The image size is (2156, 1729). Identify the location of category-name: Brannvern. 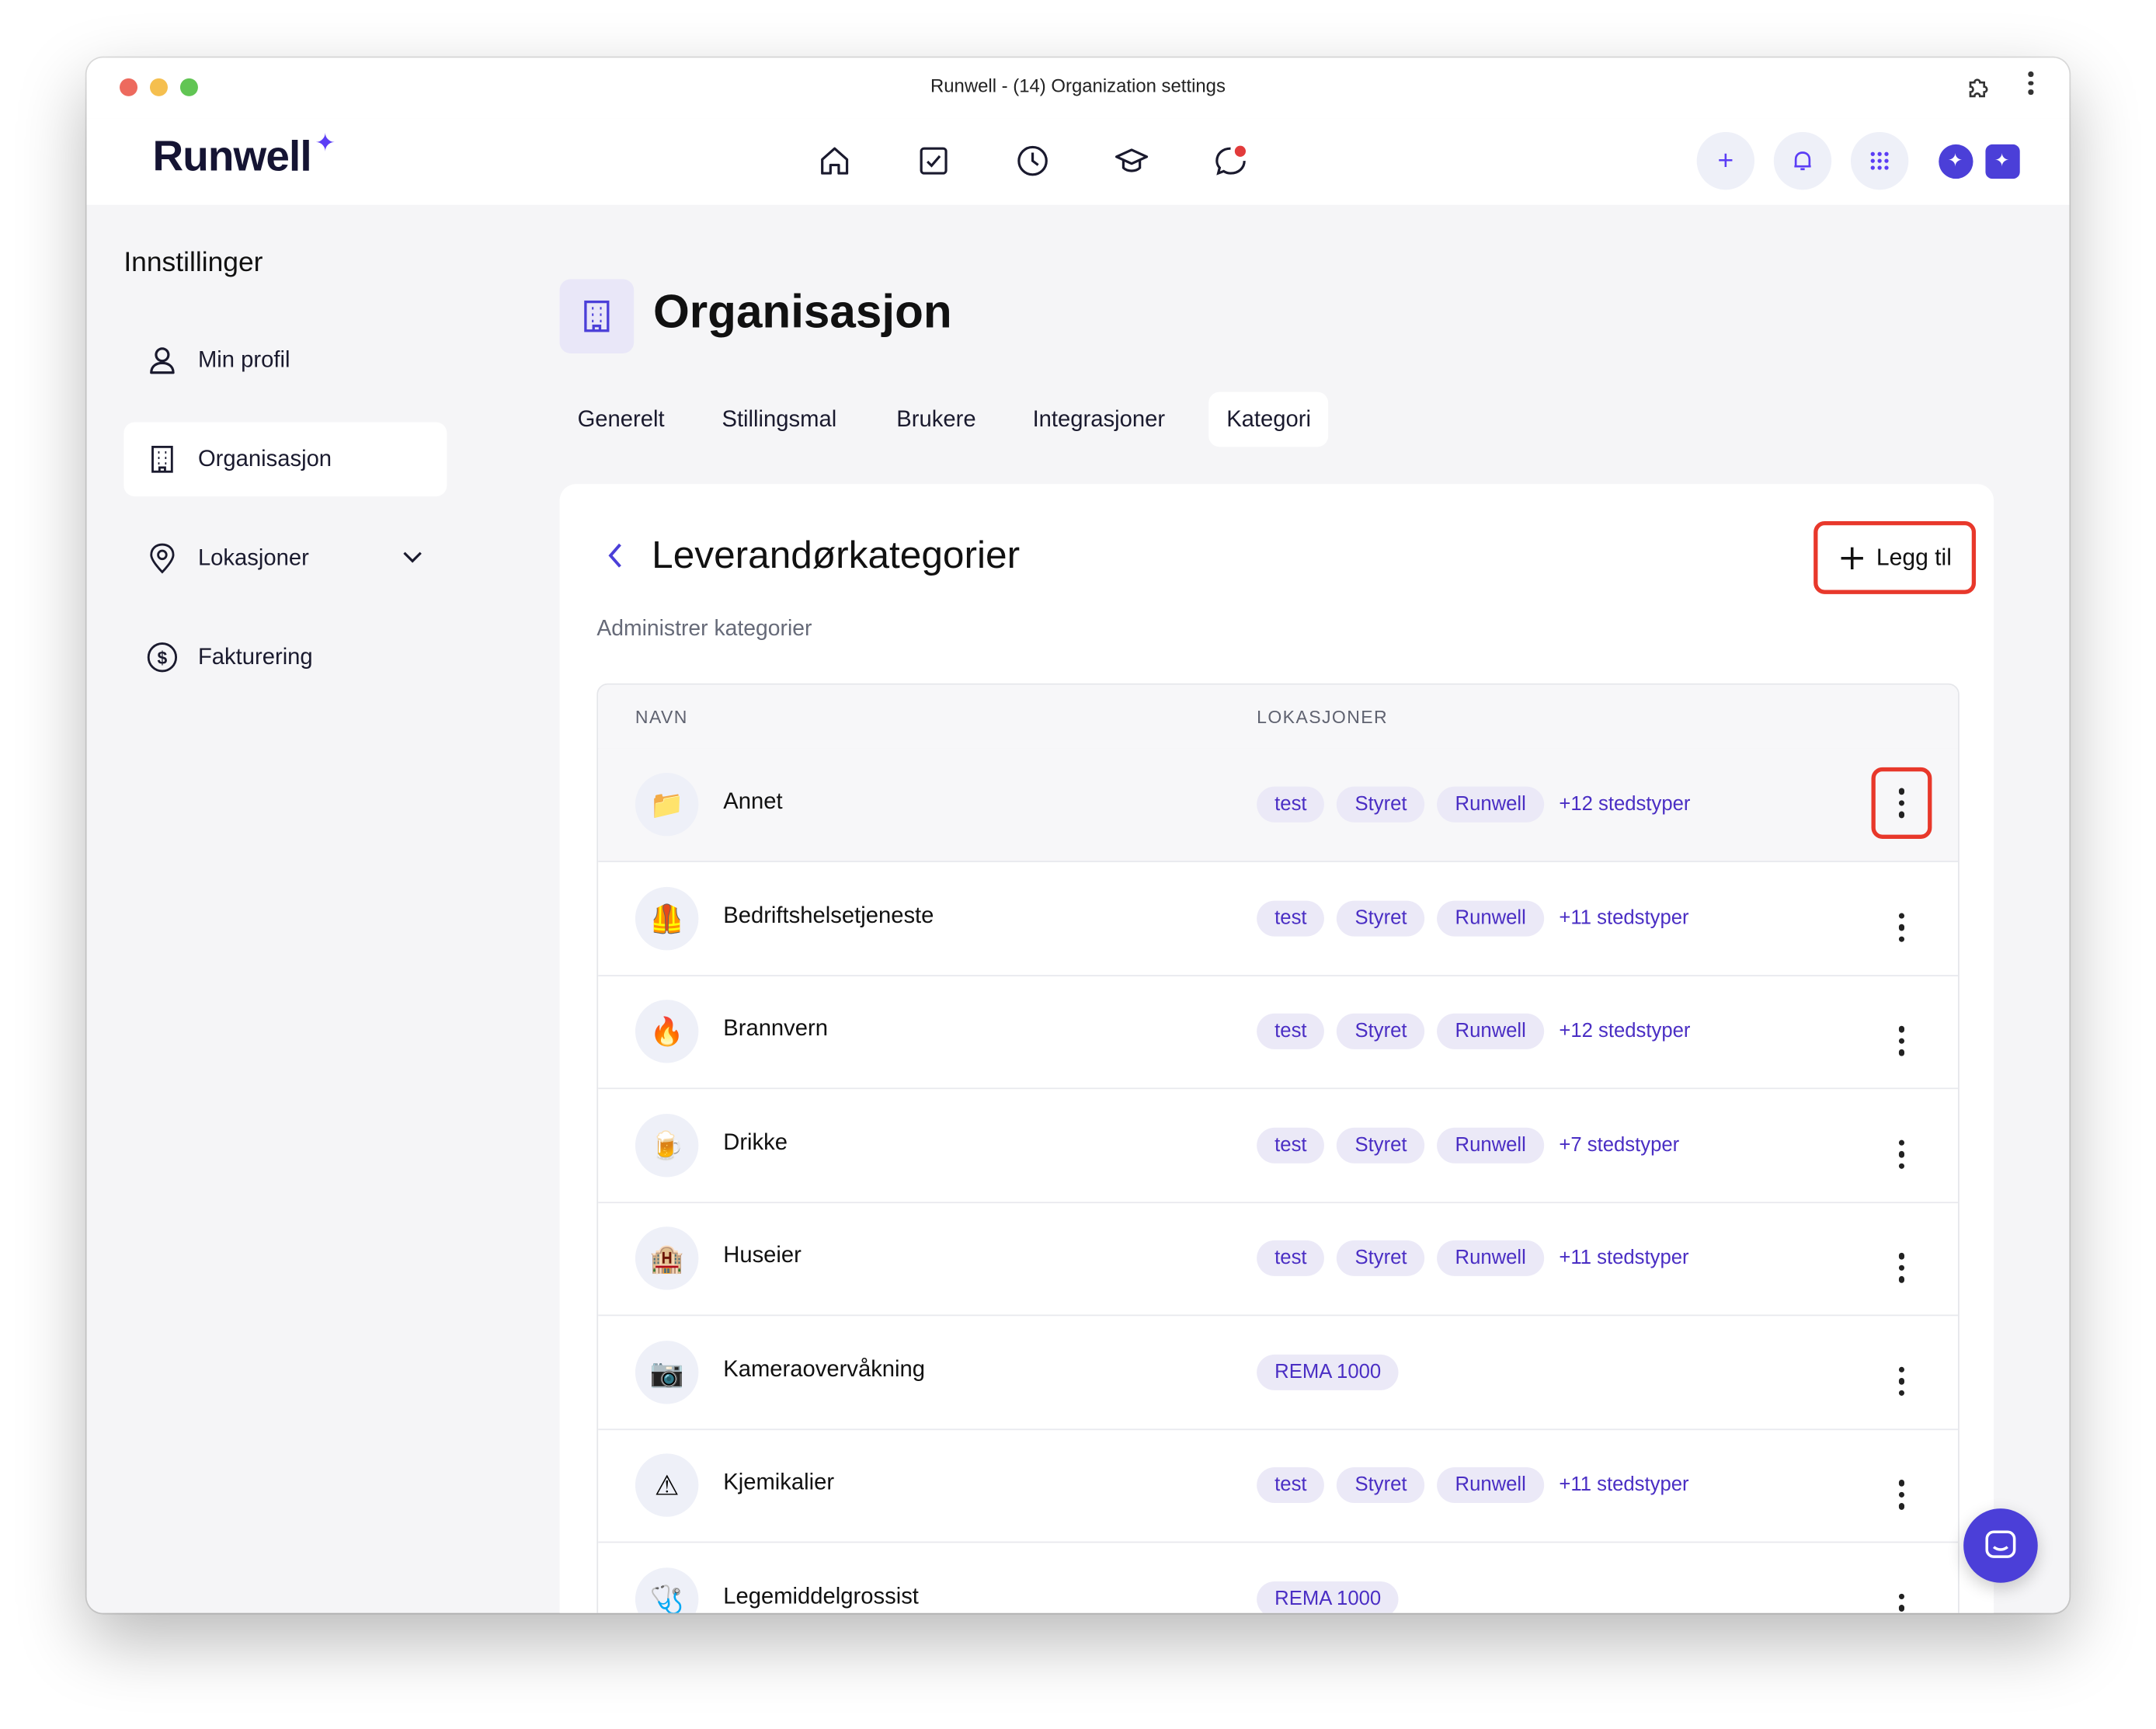
(776, 1029).